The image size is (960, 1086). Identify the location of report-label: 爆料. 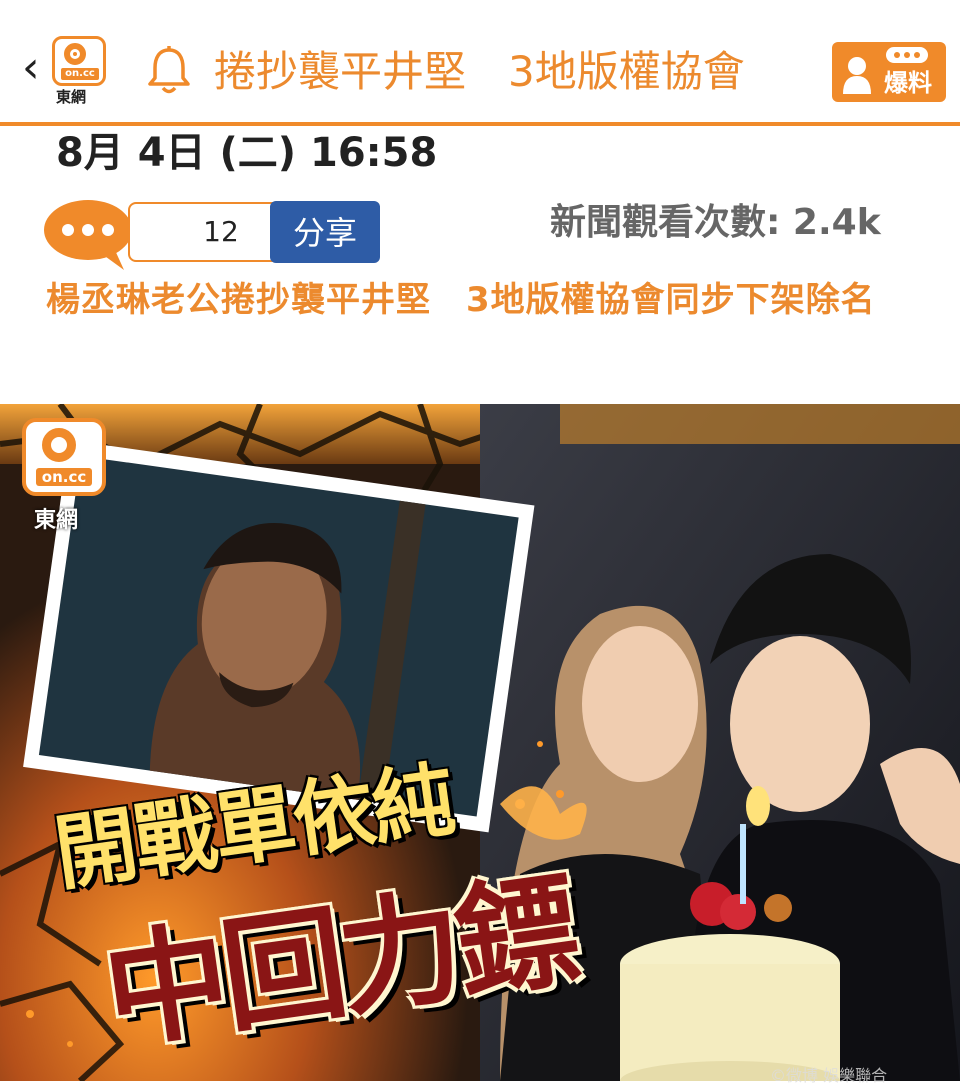
(908, 83).